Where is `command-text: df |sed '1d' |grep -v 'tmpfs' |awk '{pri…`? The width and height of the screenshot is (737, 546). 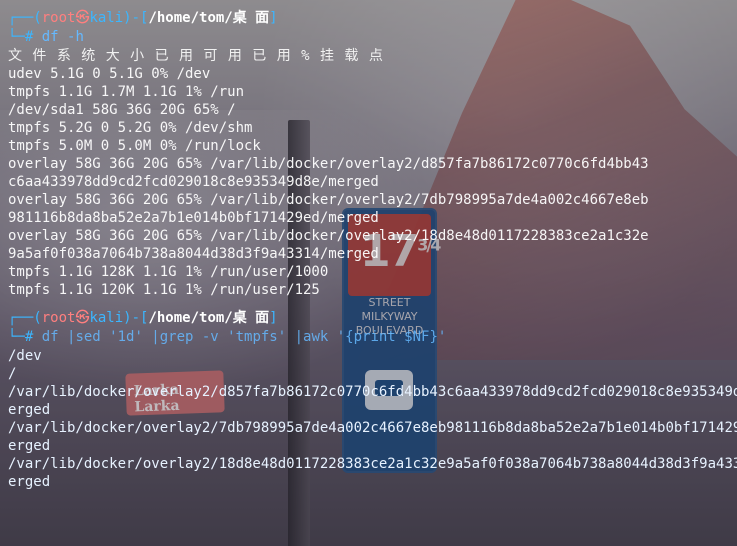 command-text: df |sed '1d' |grep -v 'tmpfs' |awk '{pri… is located at coordinates (244, 337).